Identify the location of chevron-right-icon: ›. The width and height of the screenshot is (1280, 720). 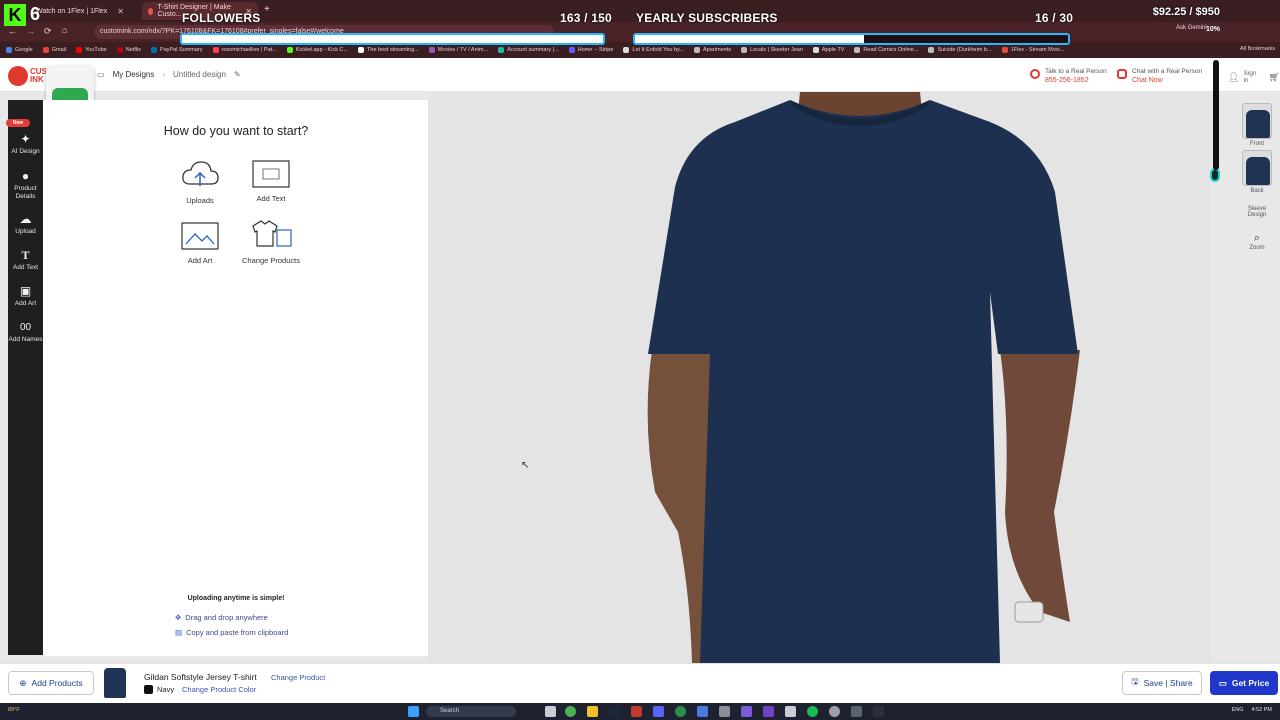
(164, 74).